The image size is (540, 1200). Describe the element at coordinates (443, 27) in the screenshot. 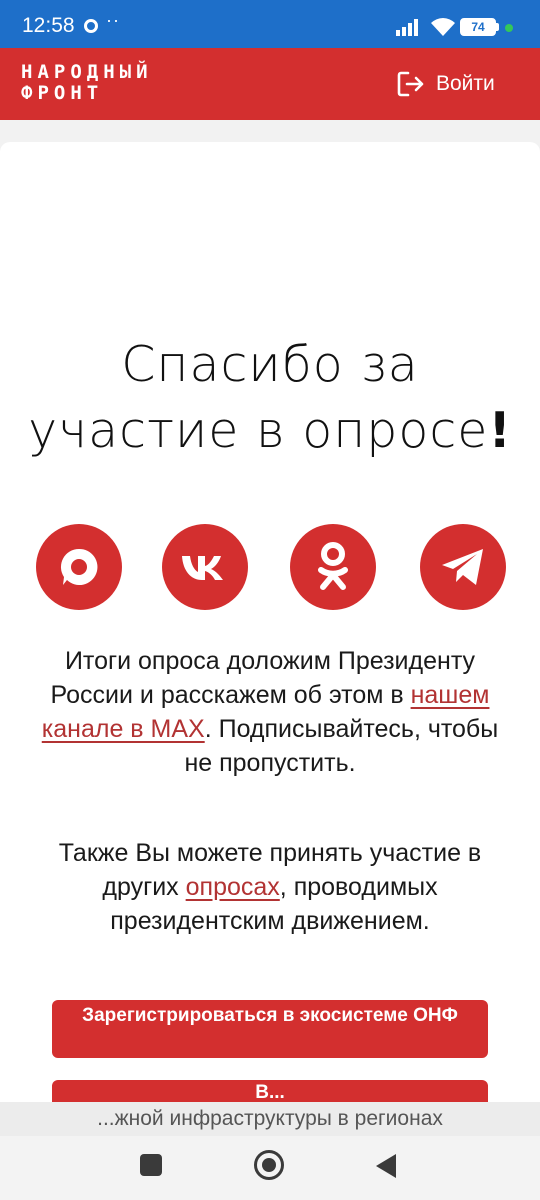

I see `wifi-icon` at that location.